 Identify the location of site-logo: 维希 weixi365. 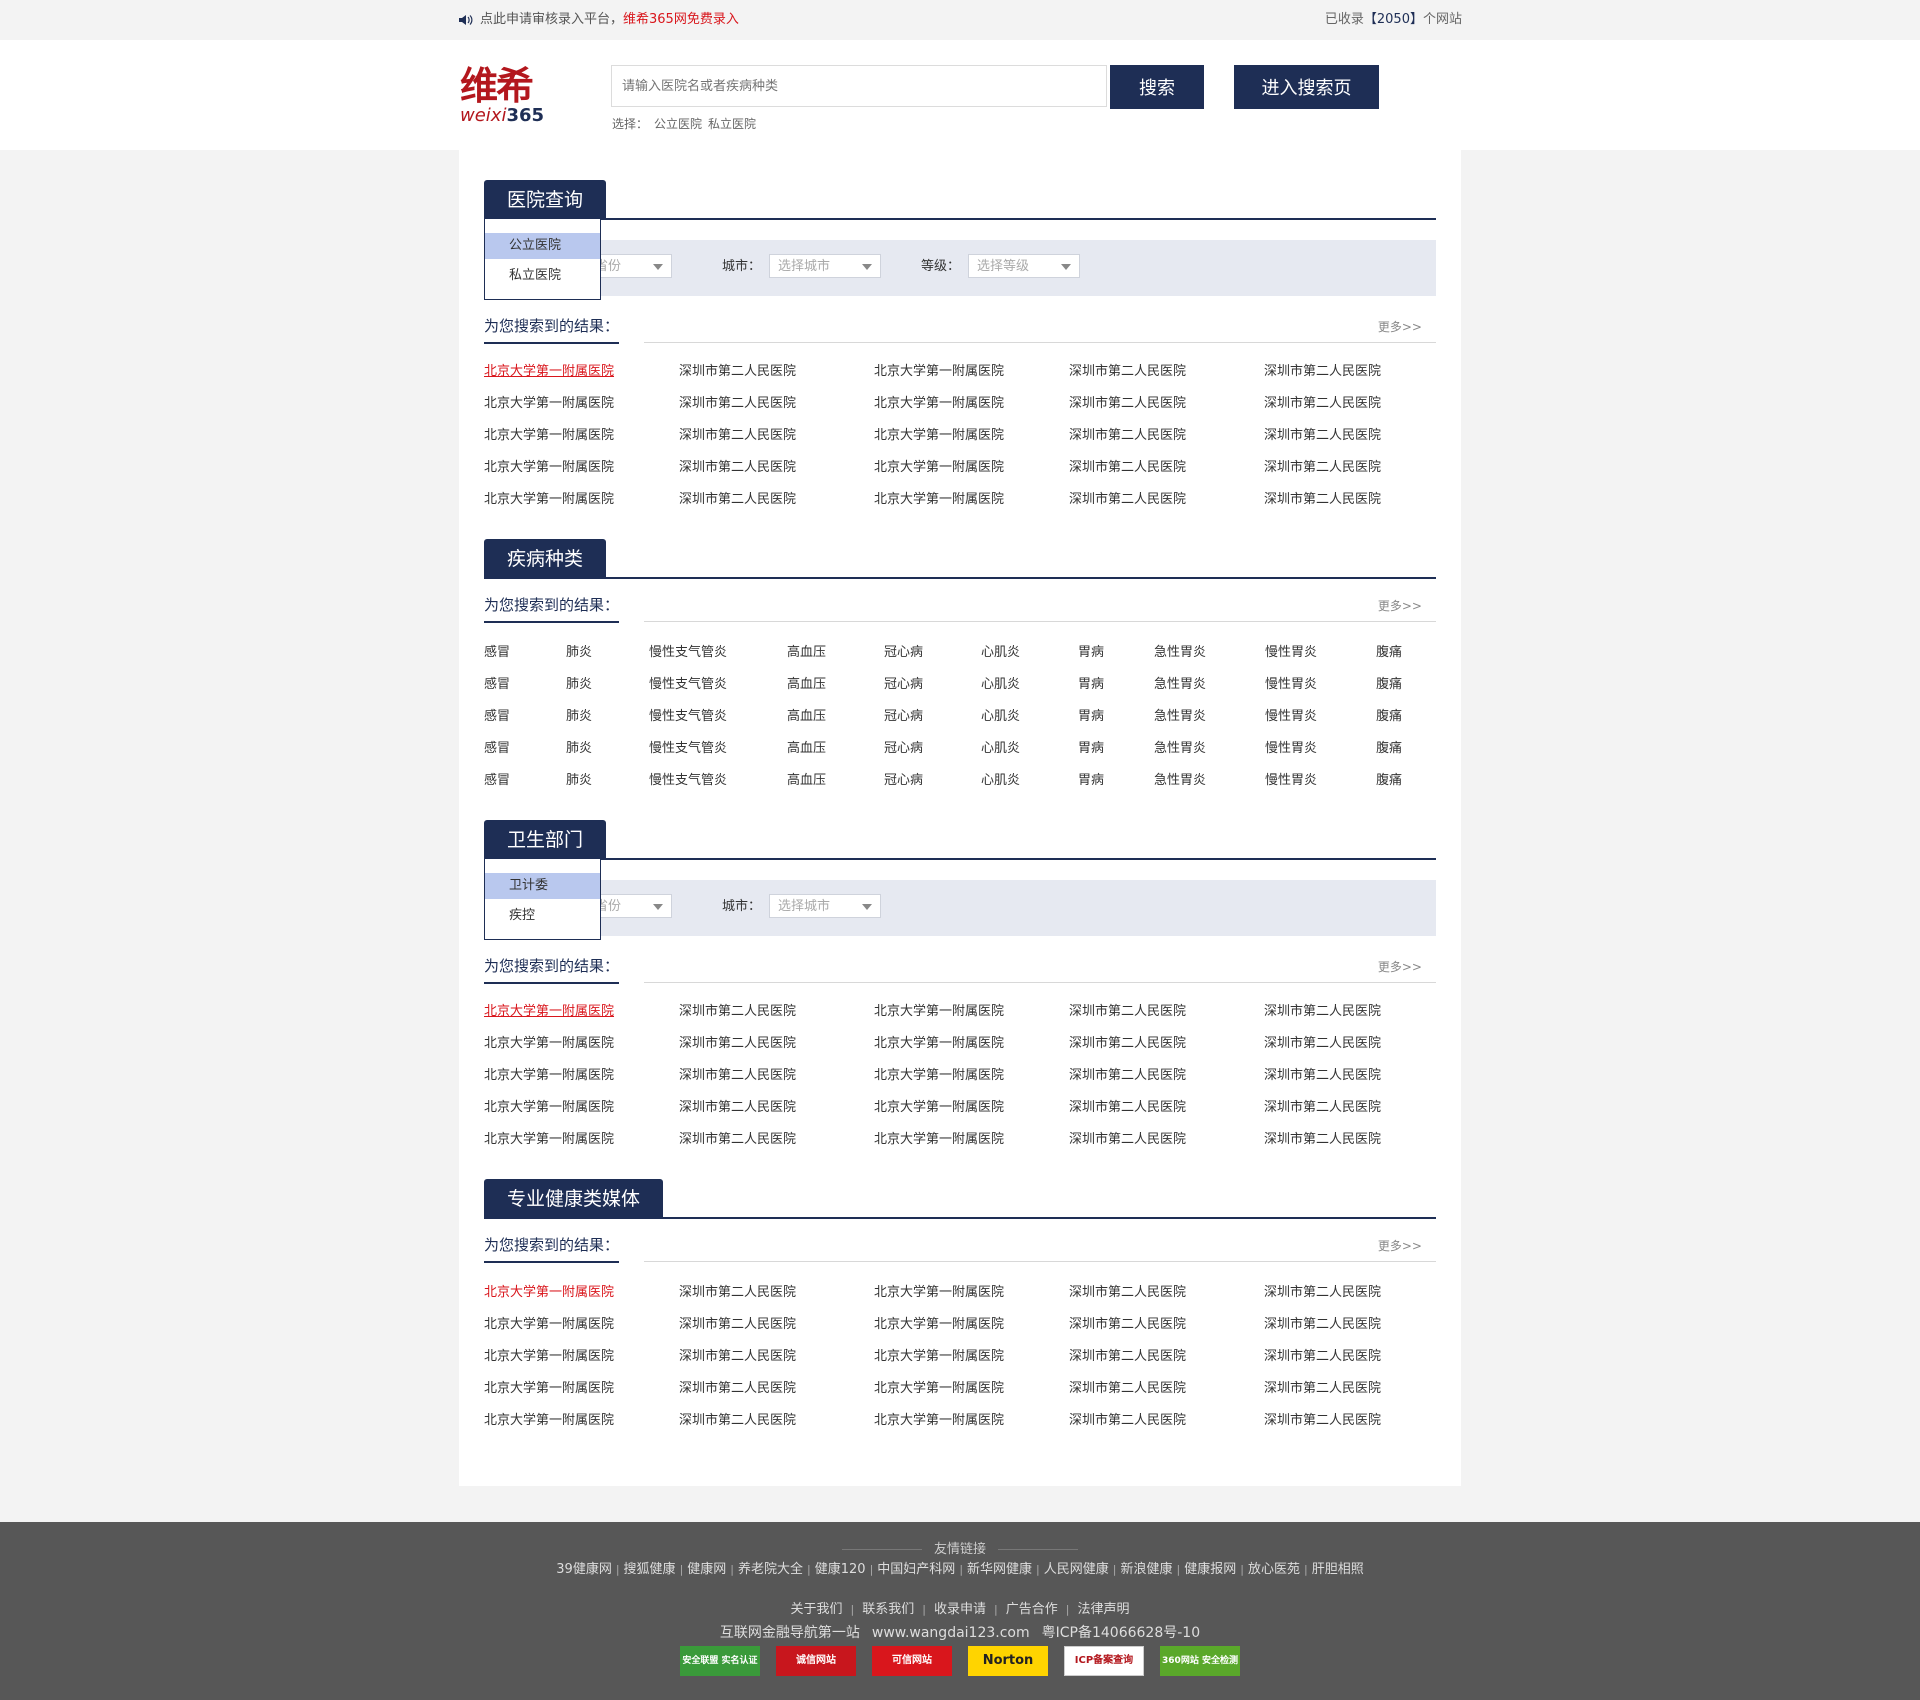
(507, 95).